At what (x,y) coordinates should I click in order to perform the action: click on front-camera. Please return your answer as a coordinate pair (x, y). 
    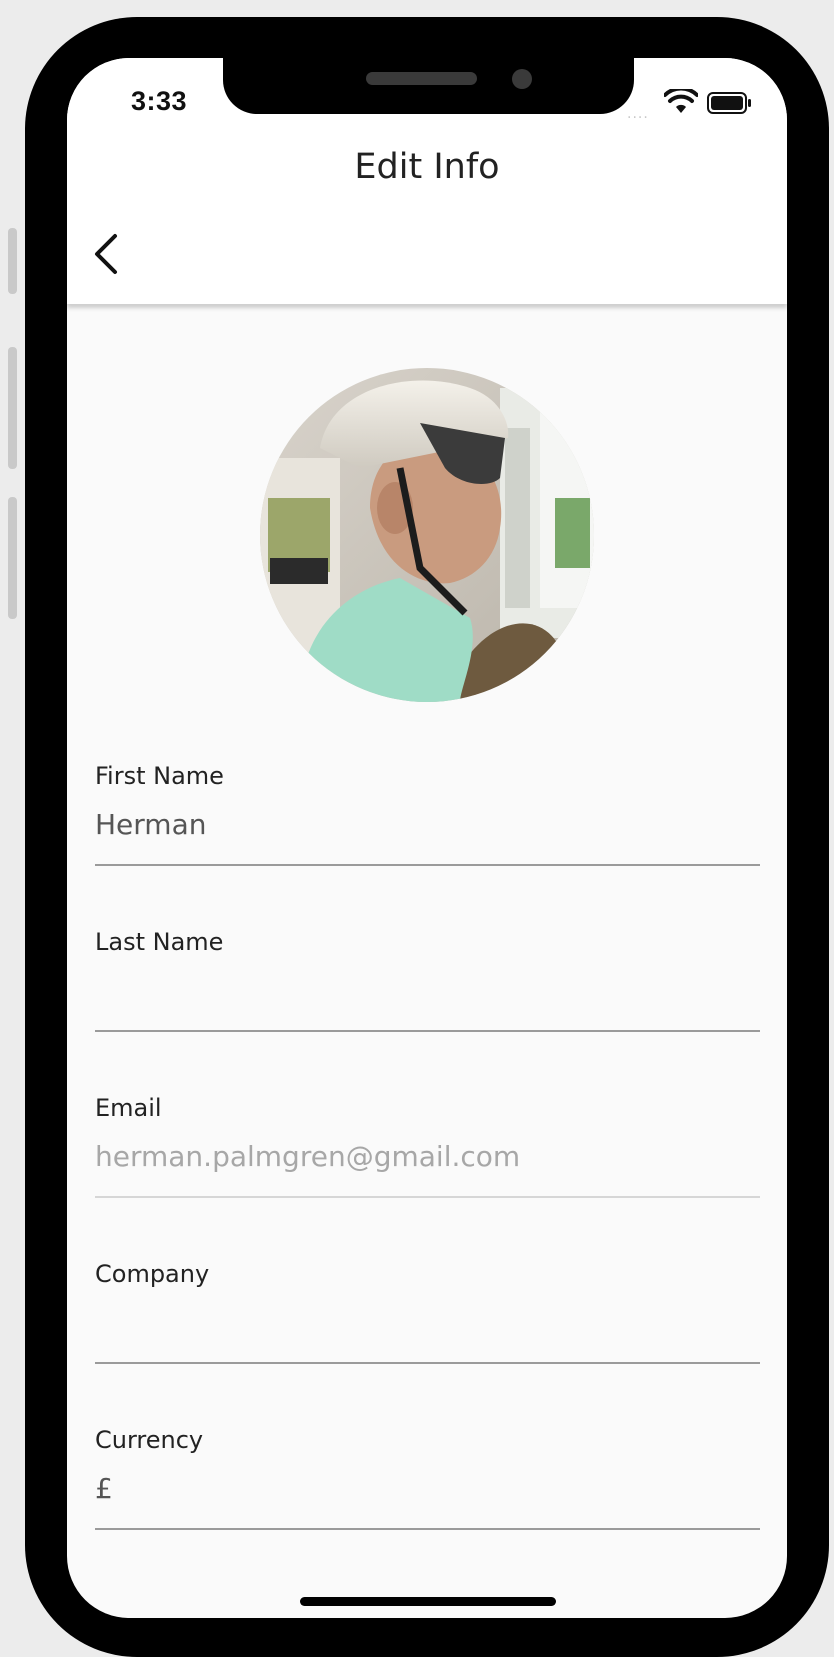
    Looking at the image, I should click on (522, 79).